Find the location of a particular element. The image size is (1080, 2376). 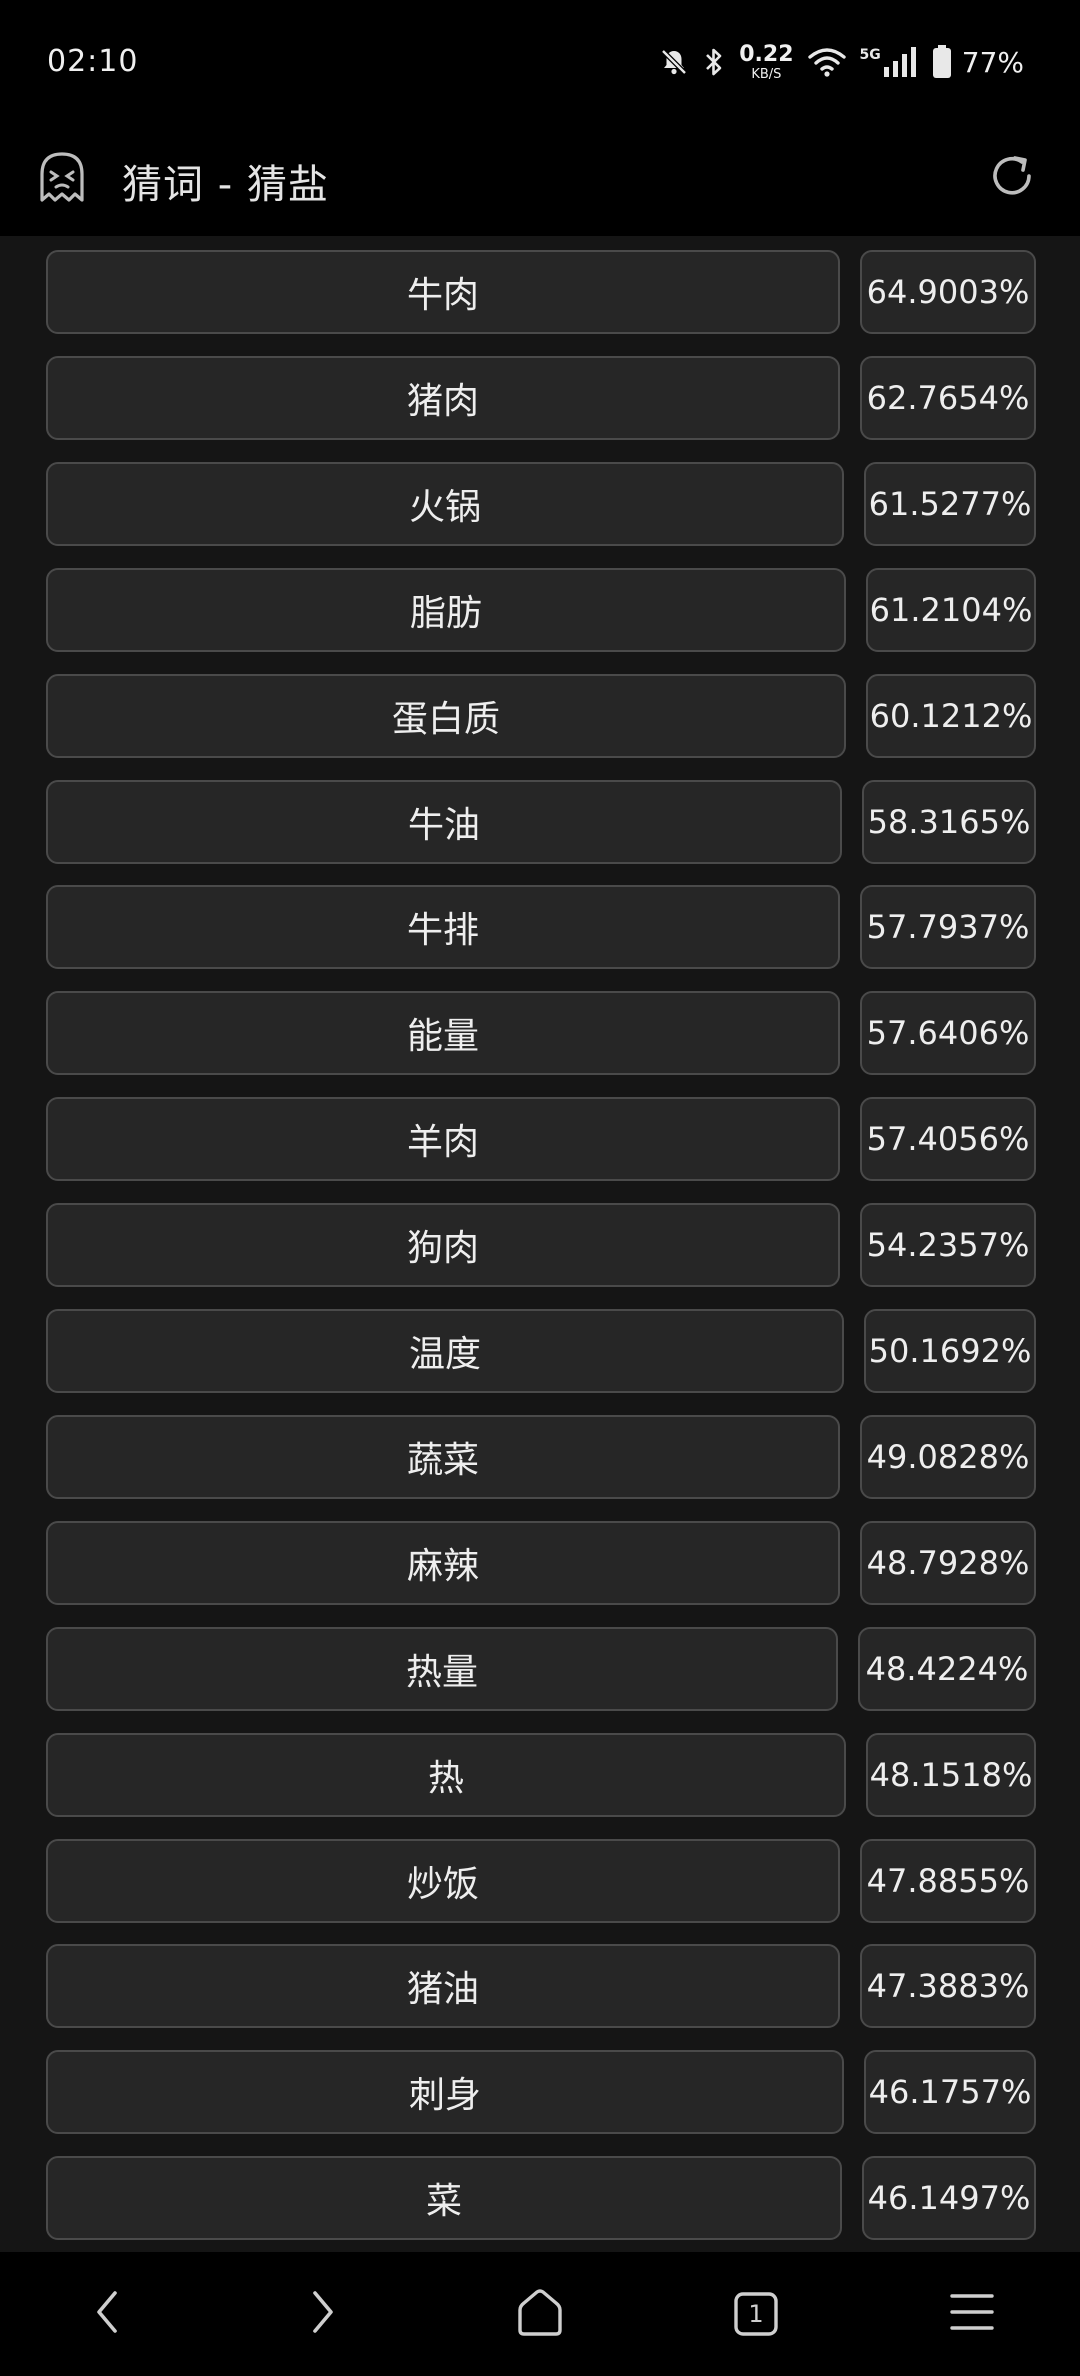

word-button: 温度 is located at coordinates (445, 1351).